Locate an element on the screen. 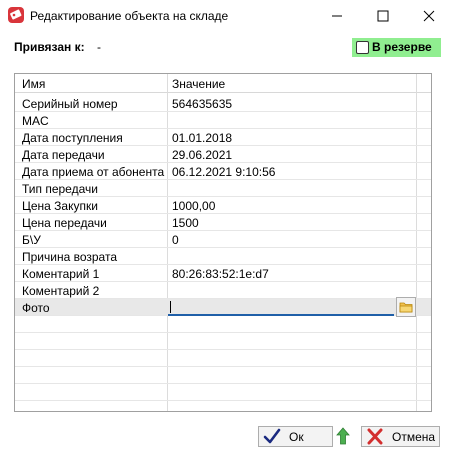  grid-row: Дата передачи 29.06.2021 is located at coordinates (223, 154).